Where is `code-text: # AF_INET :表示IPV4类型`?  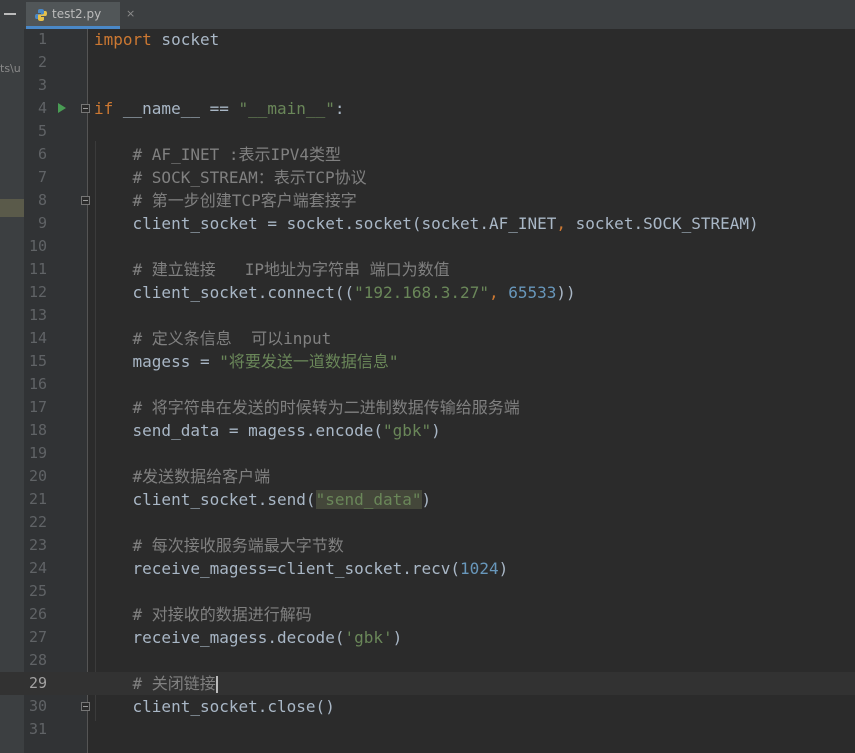
code-text: # AF_INET :表示IPV4类型 is located at coordinates (218, 154).